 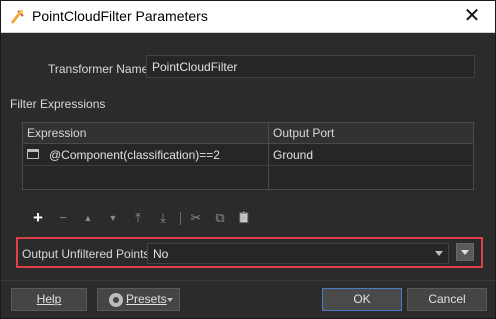 What do you see at coordinates (113, 218) in the screenshot?
I see `move-down-icon: ▼` at bounding box center [113, 218].